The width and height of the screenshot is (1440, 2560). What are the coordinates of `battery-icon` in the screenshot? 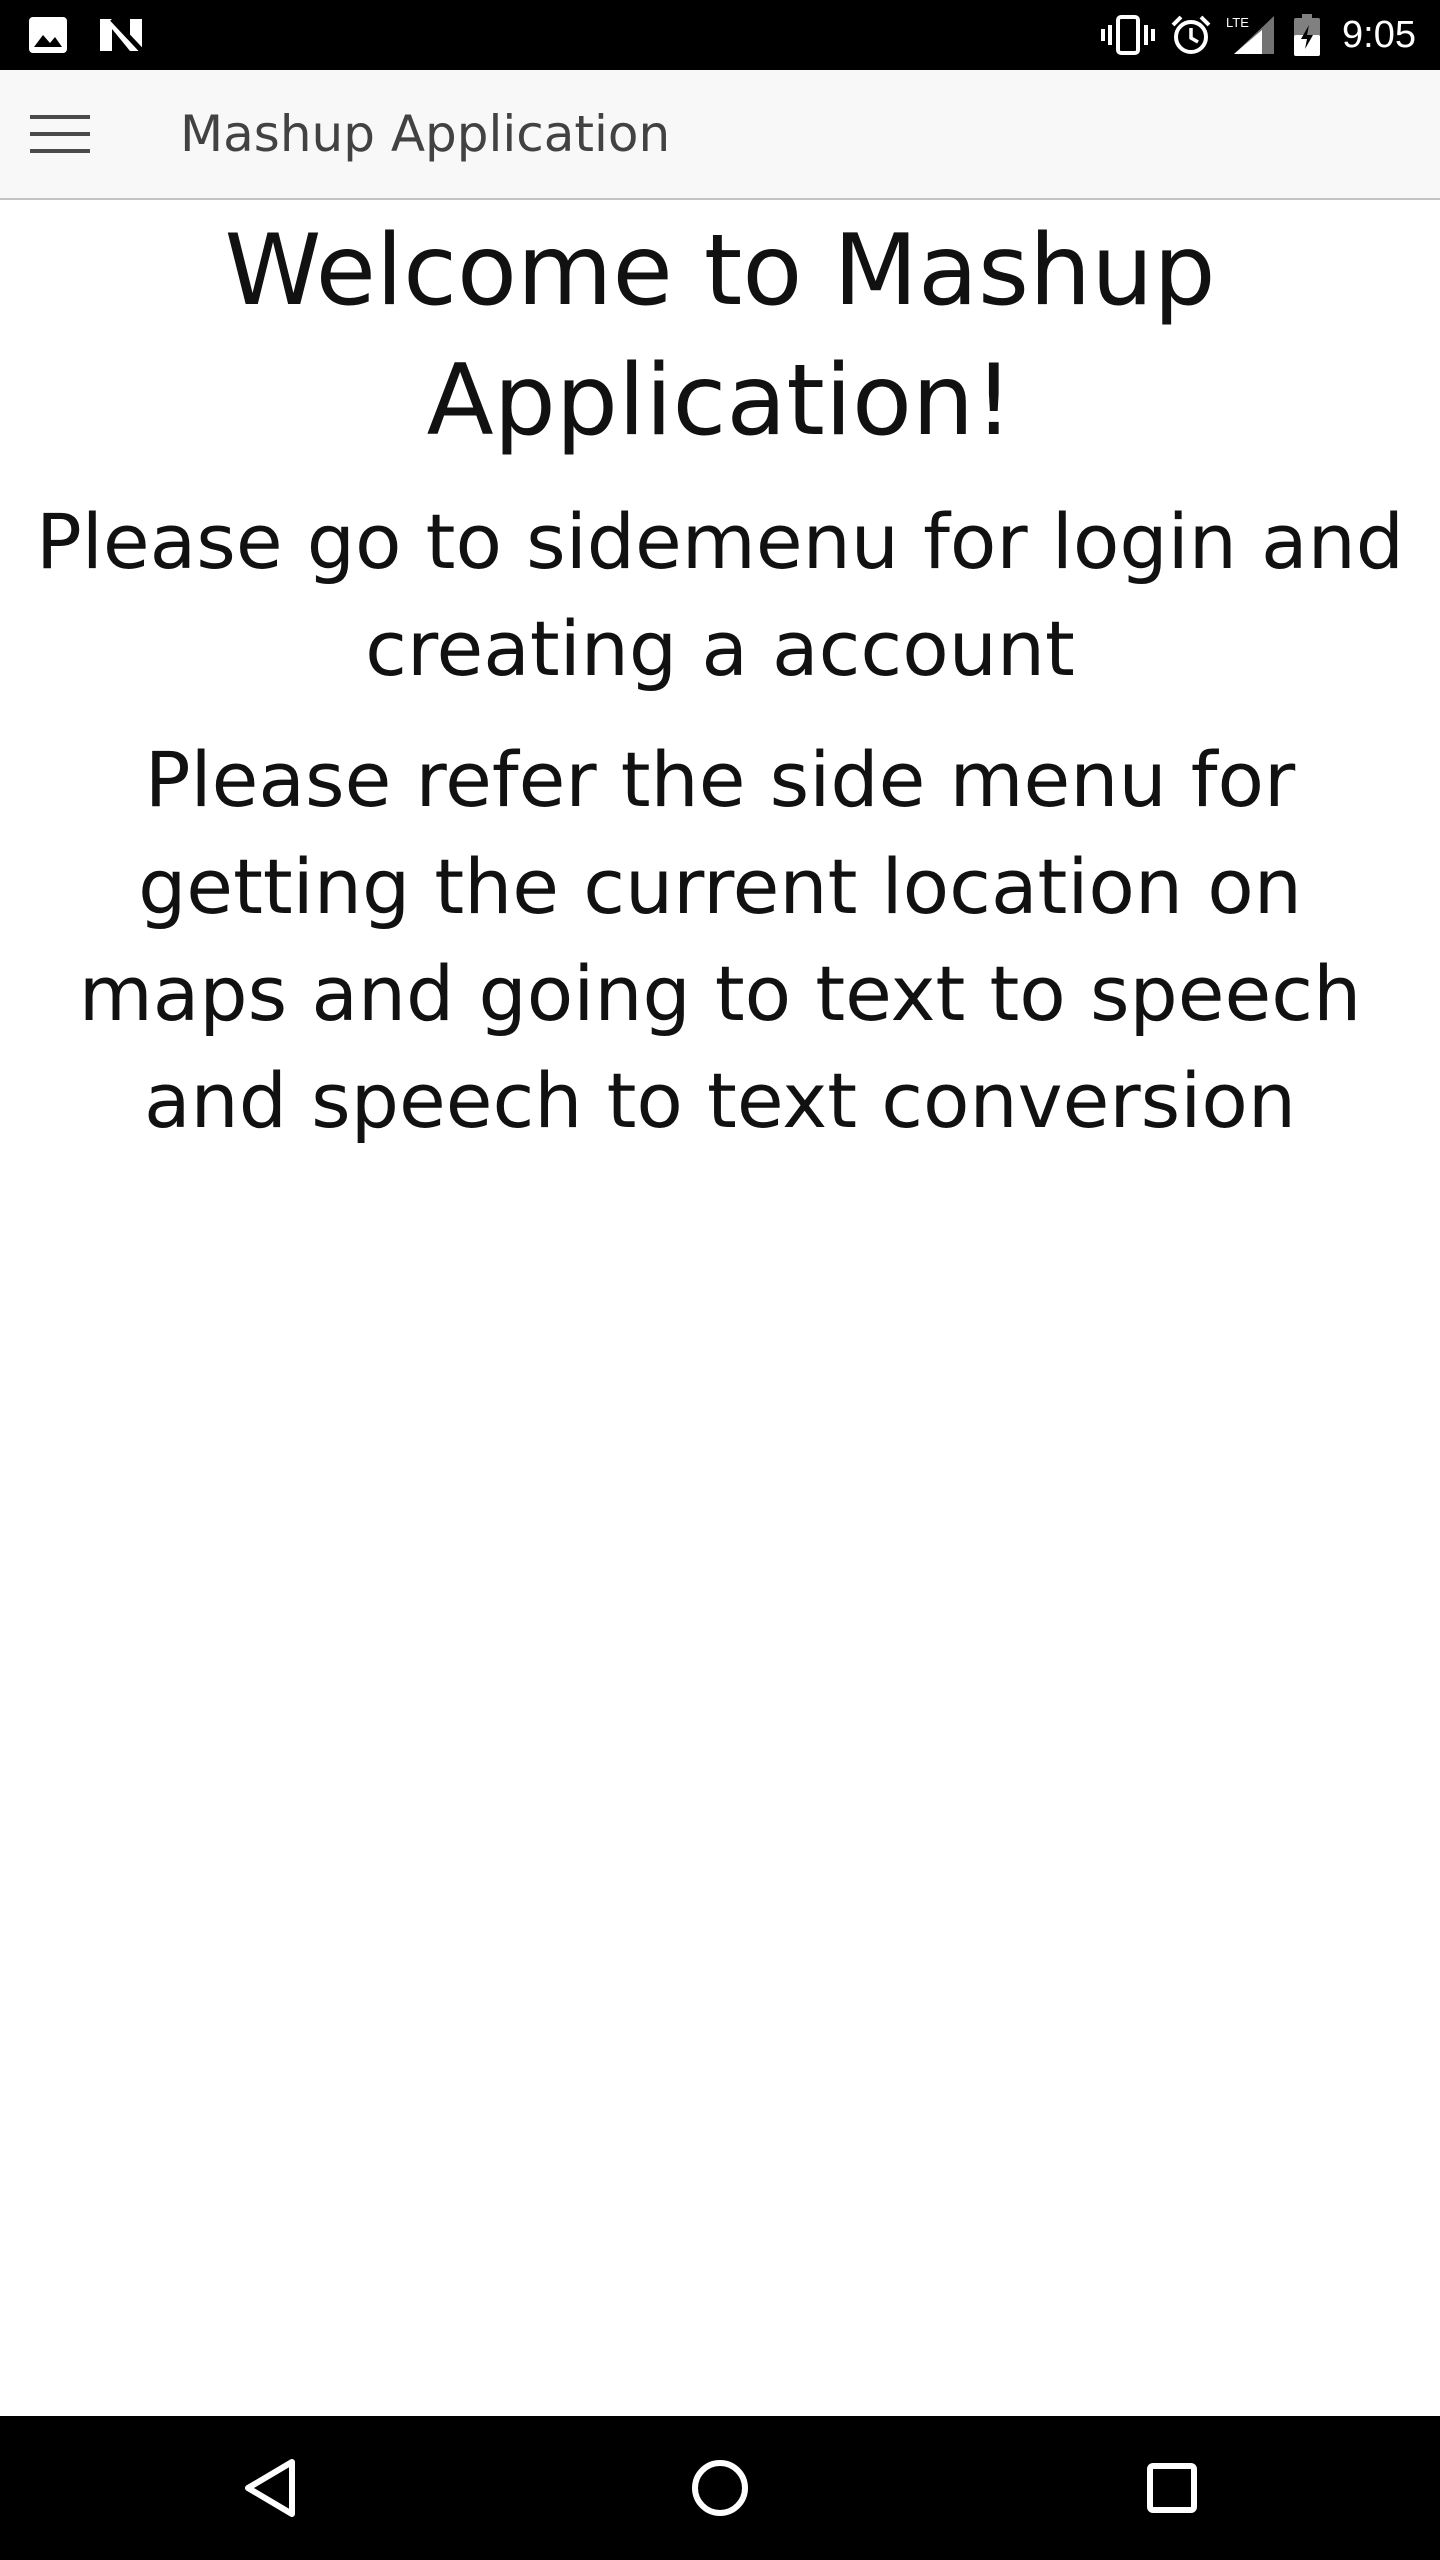 It's located at (1307, 35).